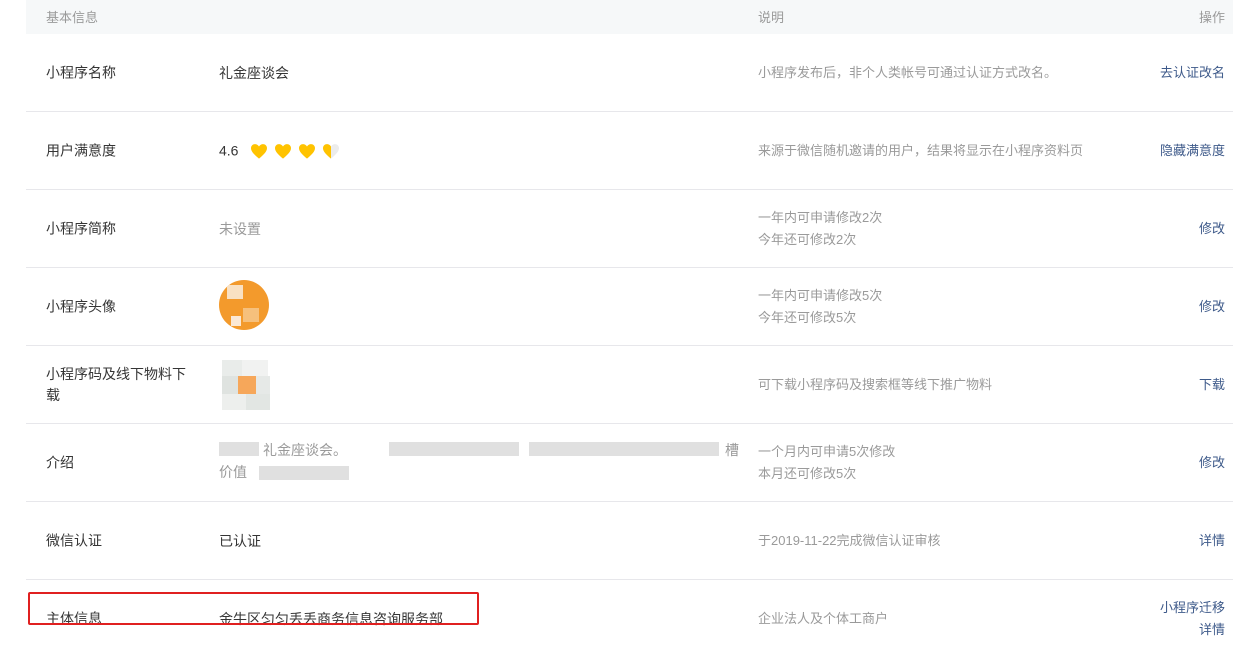 This screenshot has width=1233, height=657. I want to click on row-description: 来源于微信随机邀请的用户，结果将显示在小程序资料页, so click(921, 150).